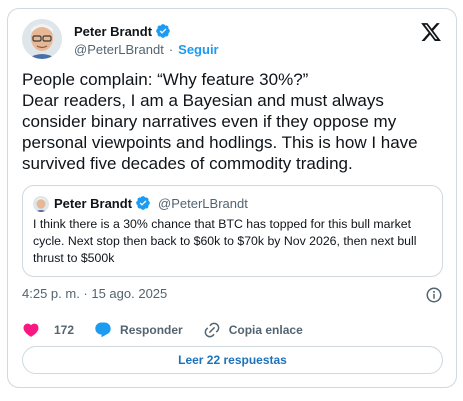 The height and width of the screenshot is (401, 463). What do you see at coordinates (48, 330) in the screenshot?
I see `like-button: 172` at bounding box center [48, 330].